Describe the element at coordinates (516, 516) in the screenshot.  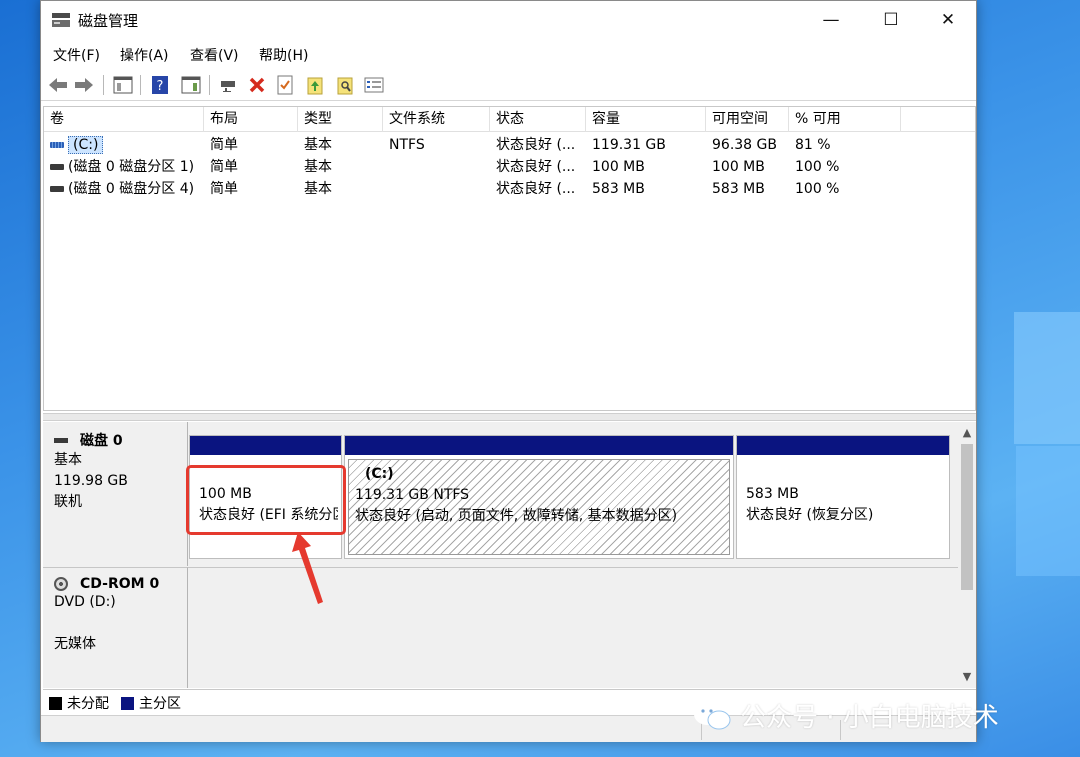
I see `partition-status: 状态良好 (启动, 页面文件, 故障转储, 基本数据分区)` at that location.